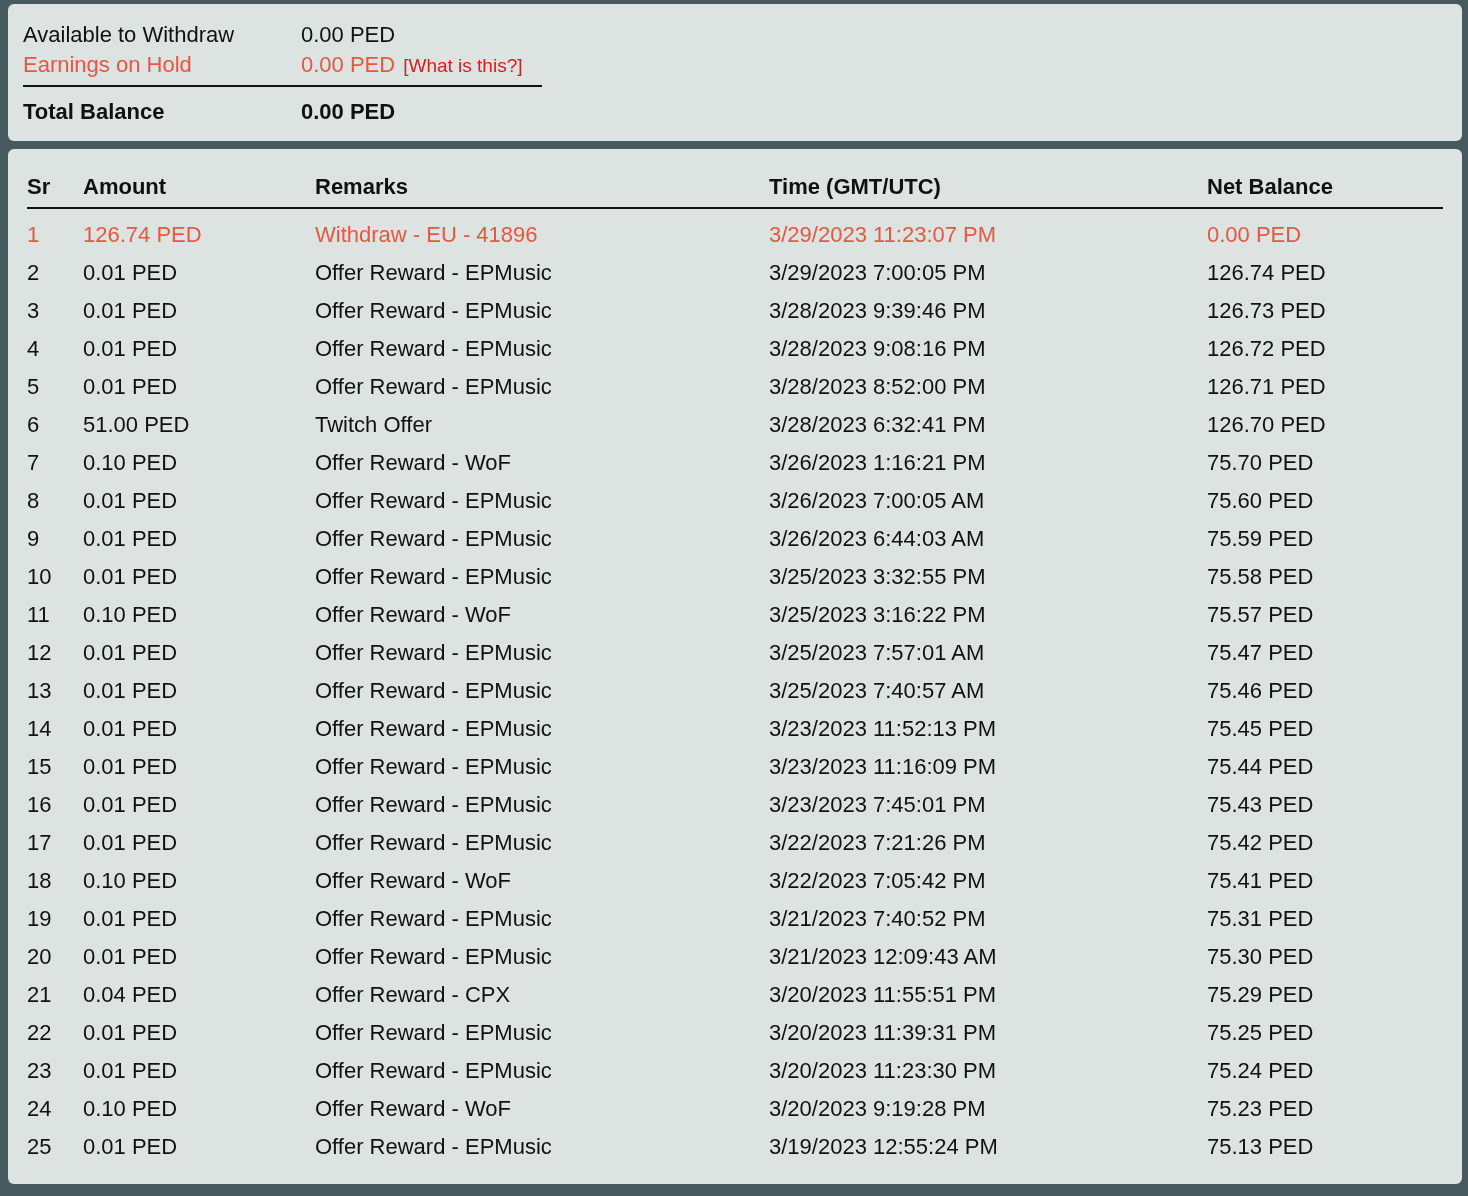 This screenshot has width=1468, height=1196. What do you see at coordinates (878, 577) in the screenshot?
I see `table-cell-text: 3/25/2023 3:32:55 PM` at bounding box center [878, 577].